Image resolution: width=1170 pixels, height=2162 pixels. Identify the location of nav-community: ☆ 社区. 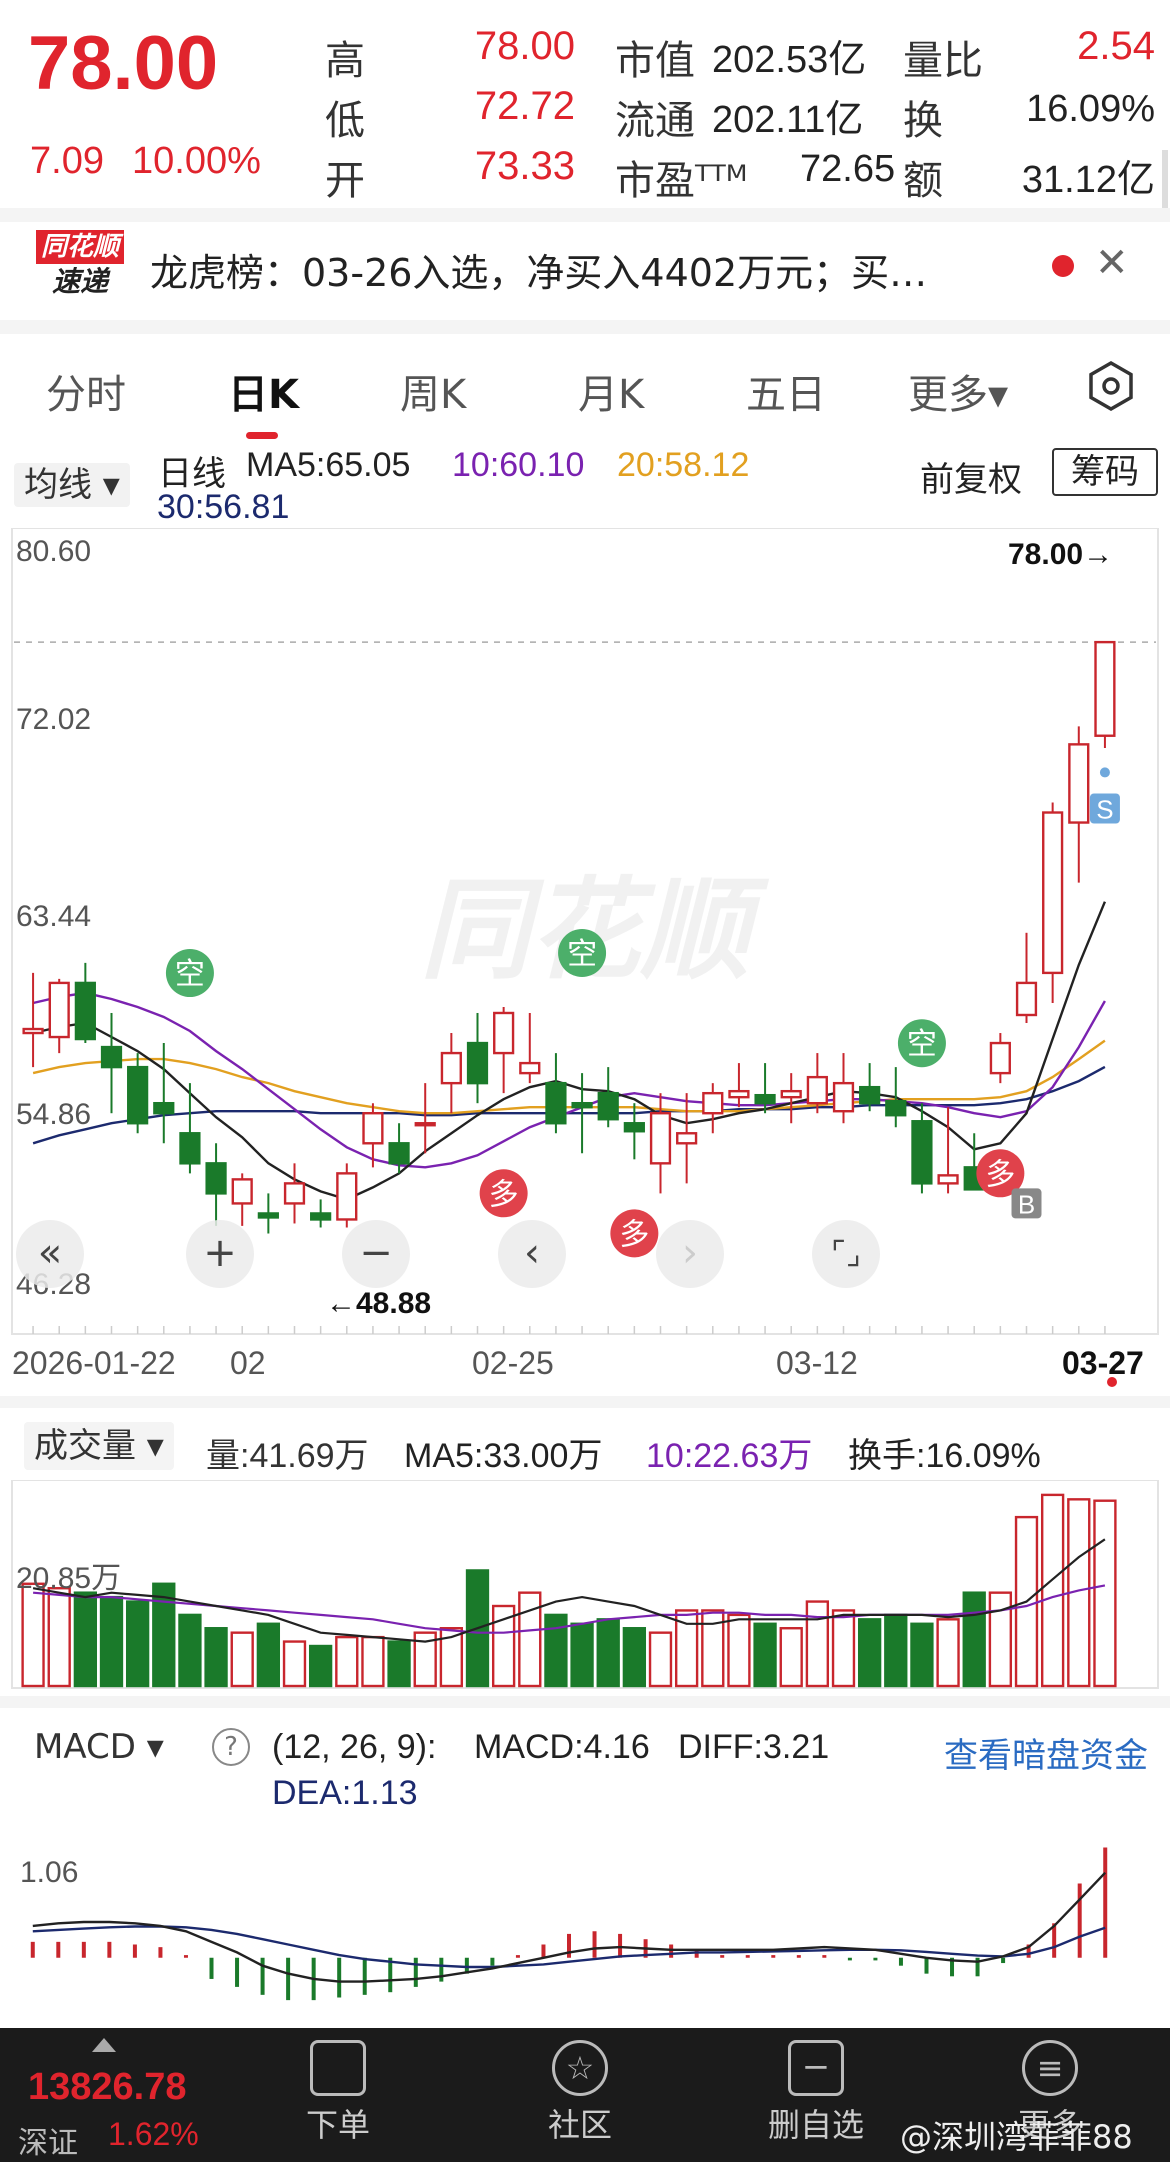
(580, 2093).